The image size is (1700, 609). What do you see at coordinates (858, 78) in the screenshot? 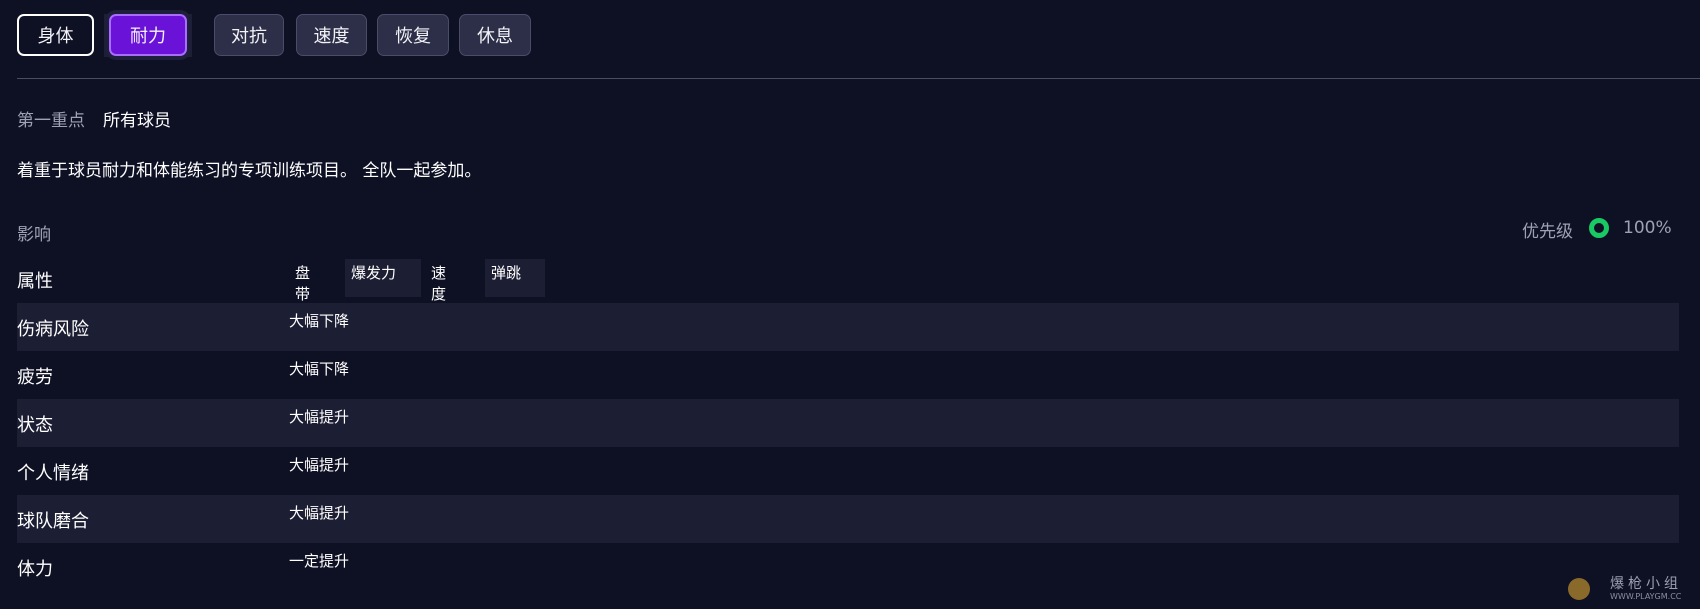
I see `header-divider` at bounding box center [858, 78].